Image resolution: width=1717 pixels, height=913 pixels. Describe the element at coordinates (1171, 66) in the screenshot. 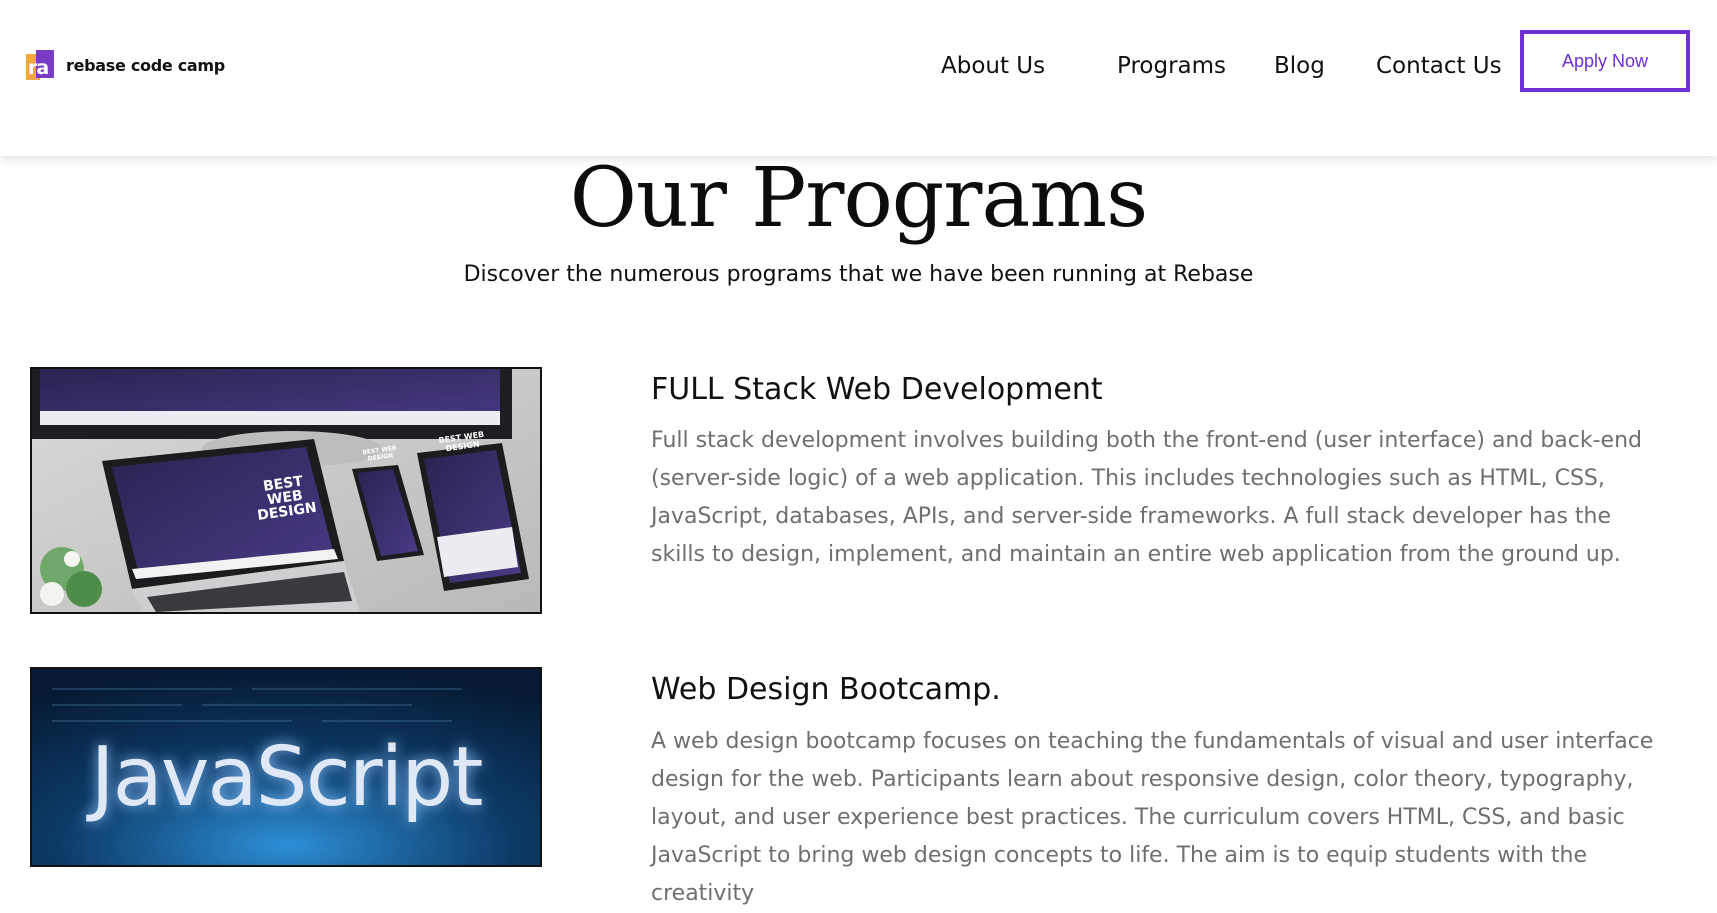

I see `nav-programs-link: Programs` at that location.